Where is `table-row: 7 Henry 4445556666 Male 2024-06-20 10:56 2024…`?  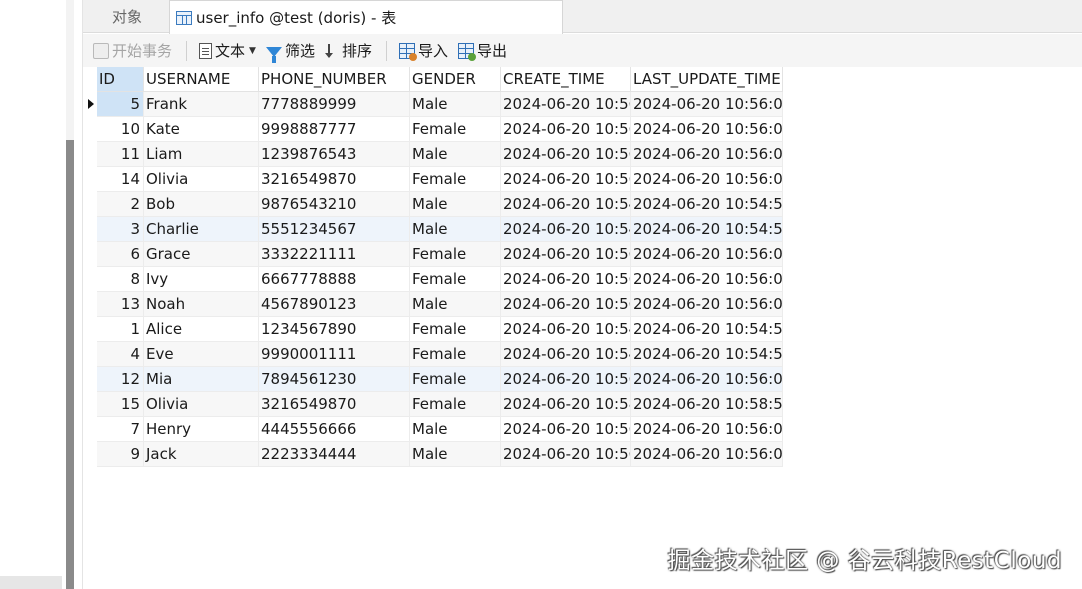 table-row: 7 Henry 4445556666 Male 2024-06-20 10:56 2024… is located at coordinates (433, 429).